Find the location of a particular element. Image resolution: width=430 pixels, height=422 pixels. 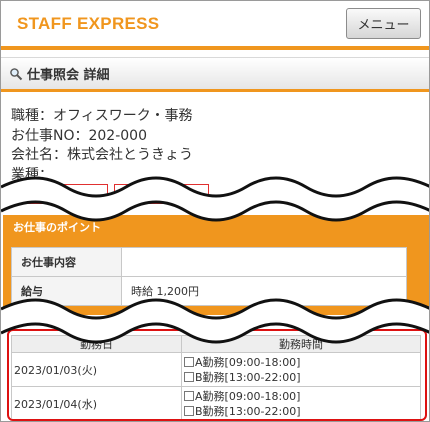

company-name: 会社名：株式会社とうきょう is located at coordinates (102, 155).